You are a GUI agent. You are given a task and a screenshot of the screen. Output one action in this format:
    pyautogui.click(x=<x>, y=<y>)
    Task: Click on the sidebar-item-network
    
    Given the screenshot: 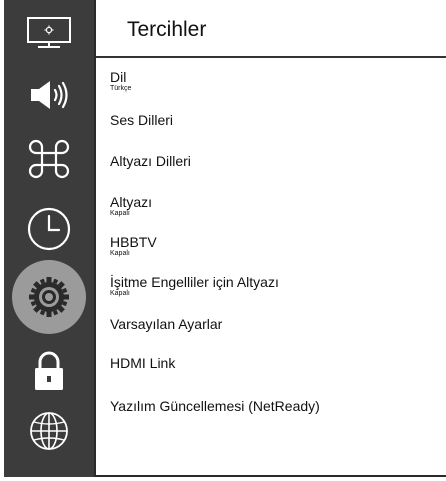 What is the action you would take?
    pyautogui.click(x=49, y=431)
    